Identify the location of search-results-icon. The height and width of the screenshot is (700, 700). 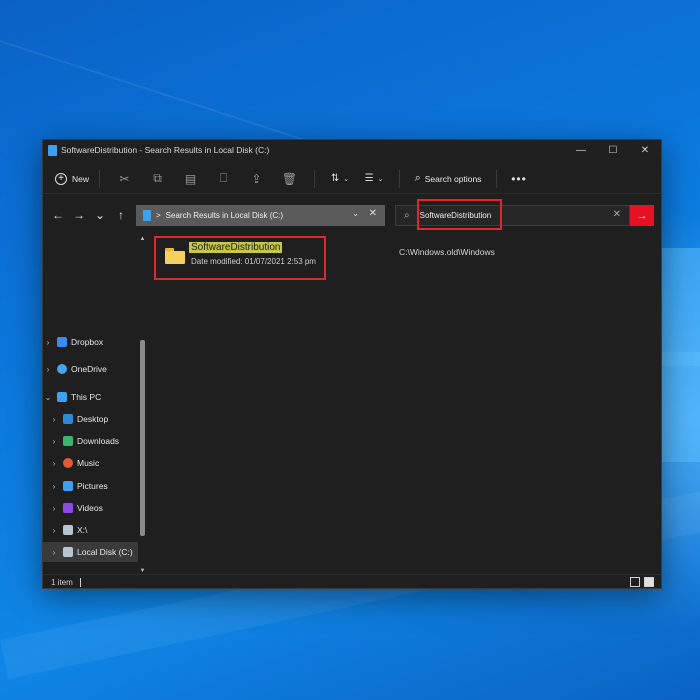
(147, 215).